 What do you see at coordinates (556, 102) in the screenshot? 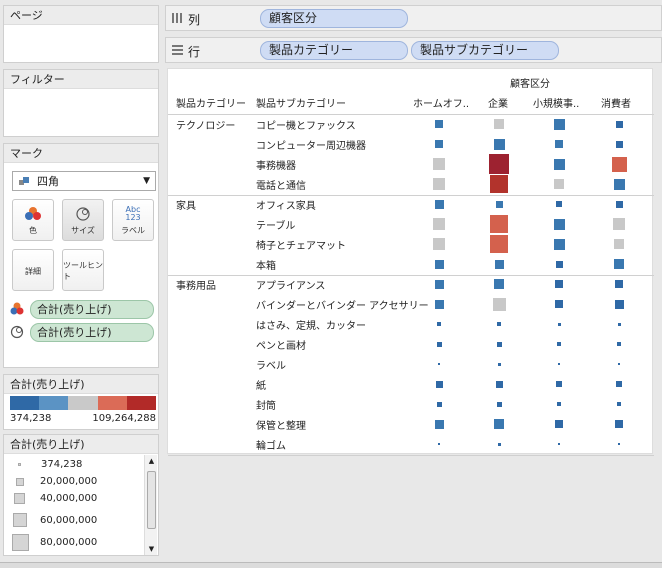
I see `column-header: 小規模事..` at bounding box center [556, 102].